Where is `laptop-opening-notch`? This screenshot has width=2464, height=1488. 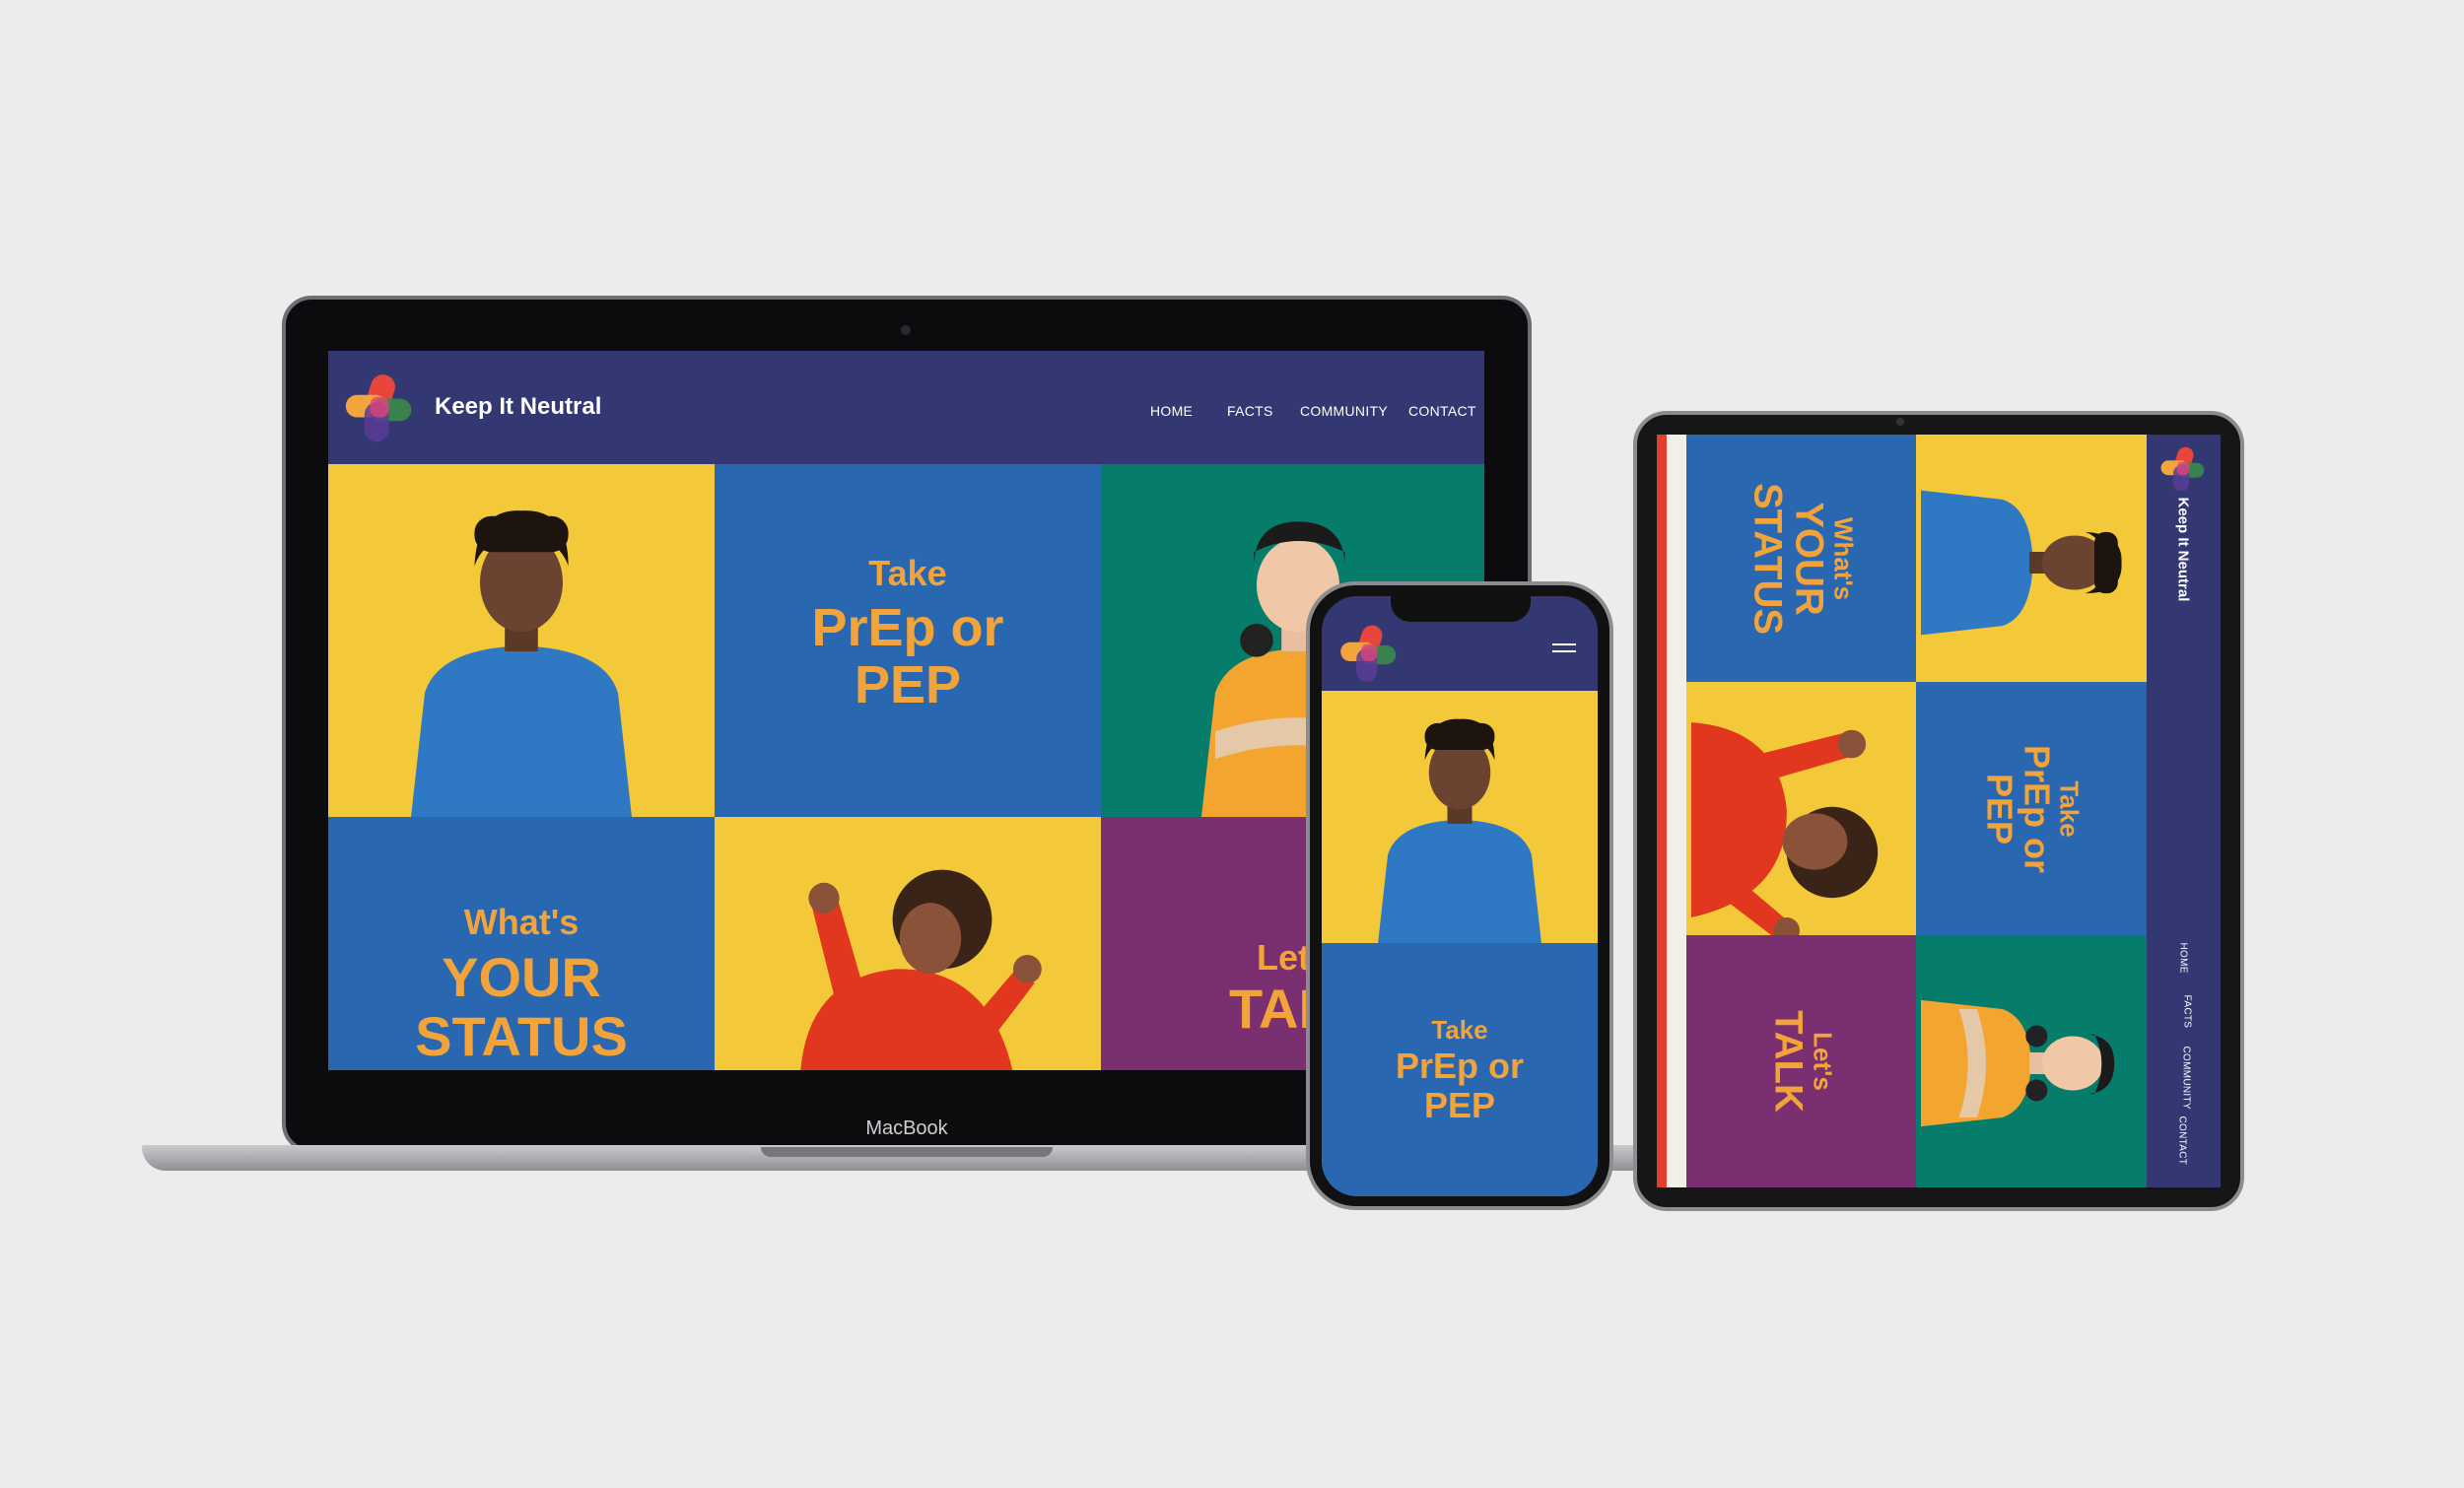
laptop-opening-notch is located at coordinates (907, 1152).